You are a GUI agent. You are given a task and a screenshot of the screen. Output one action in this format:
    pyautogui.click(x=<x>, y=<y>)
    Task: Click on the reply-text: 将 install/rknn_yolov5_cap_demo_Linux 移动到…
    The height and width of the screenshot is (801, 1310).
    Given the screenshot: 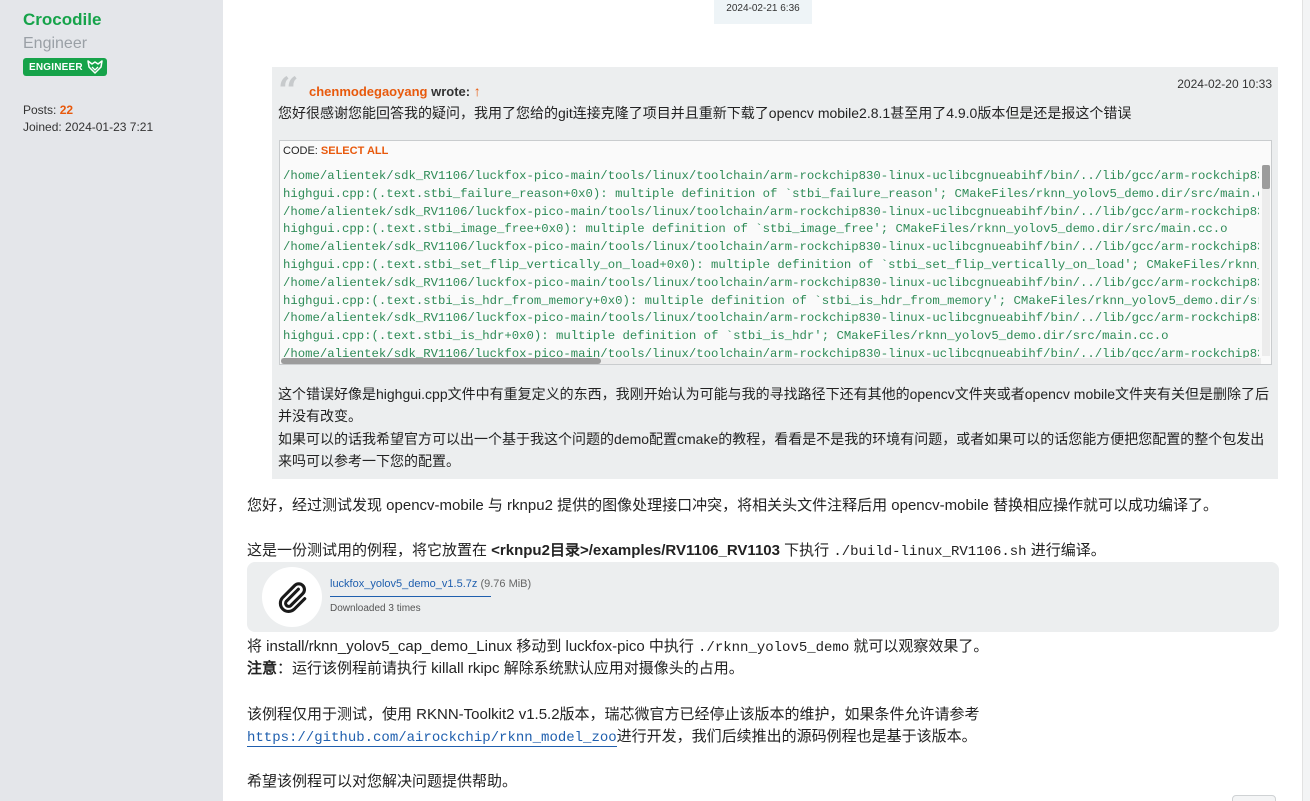 What is the action you would take?
    pyautogui.click(x=473, y=646)
    